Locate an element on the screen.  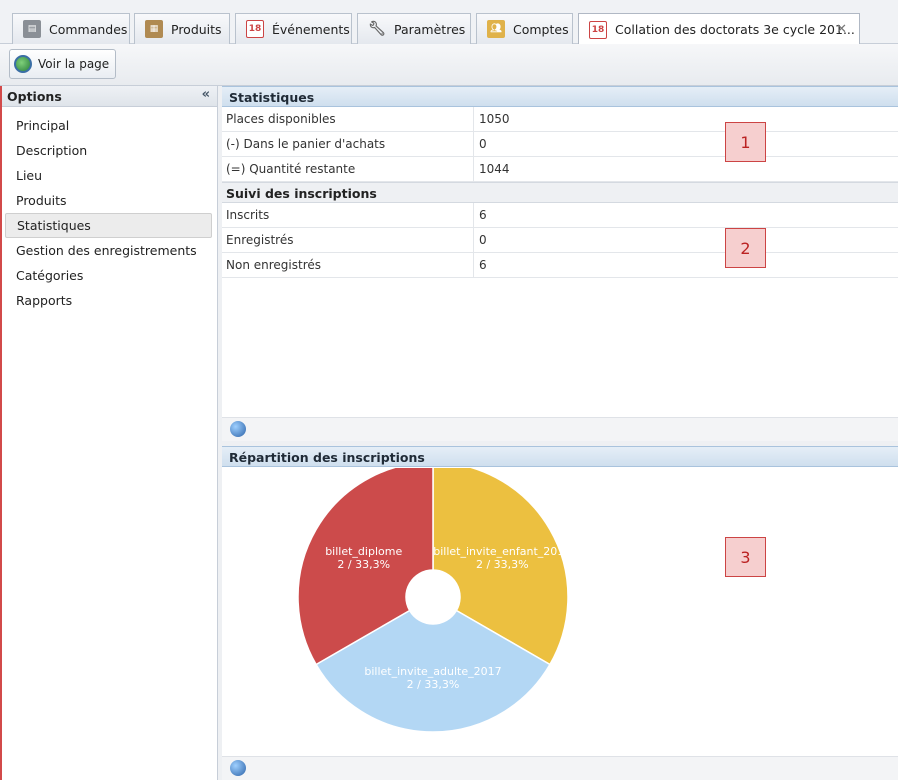
sidebar-item-gestion-enregistrements: Gestion des enregistrements is located at coordinates (108, 250).